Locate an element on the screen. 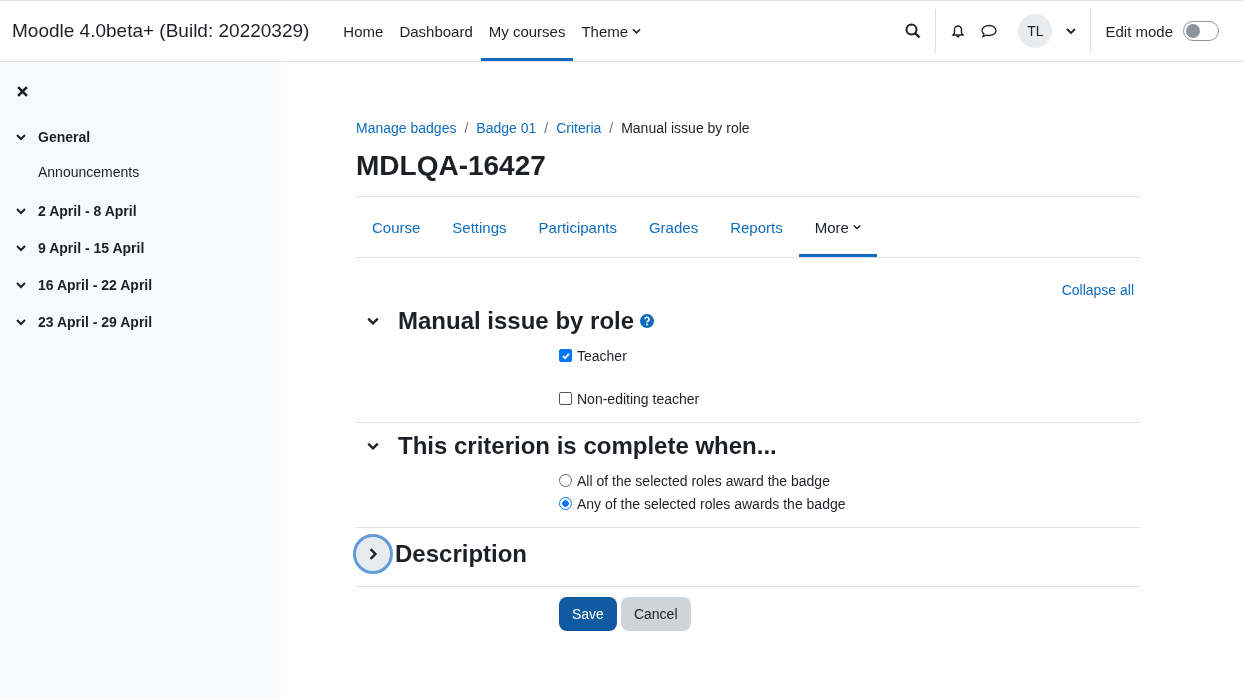 The height and width of the screenshot is (699, 1243). section-toggle is located at coordinates (373, 554).